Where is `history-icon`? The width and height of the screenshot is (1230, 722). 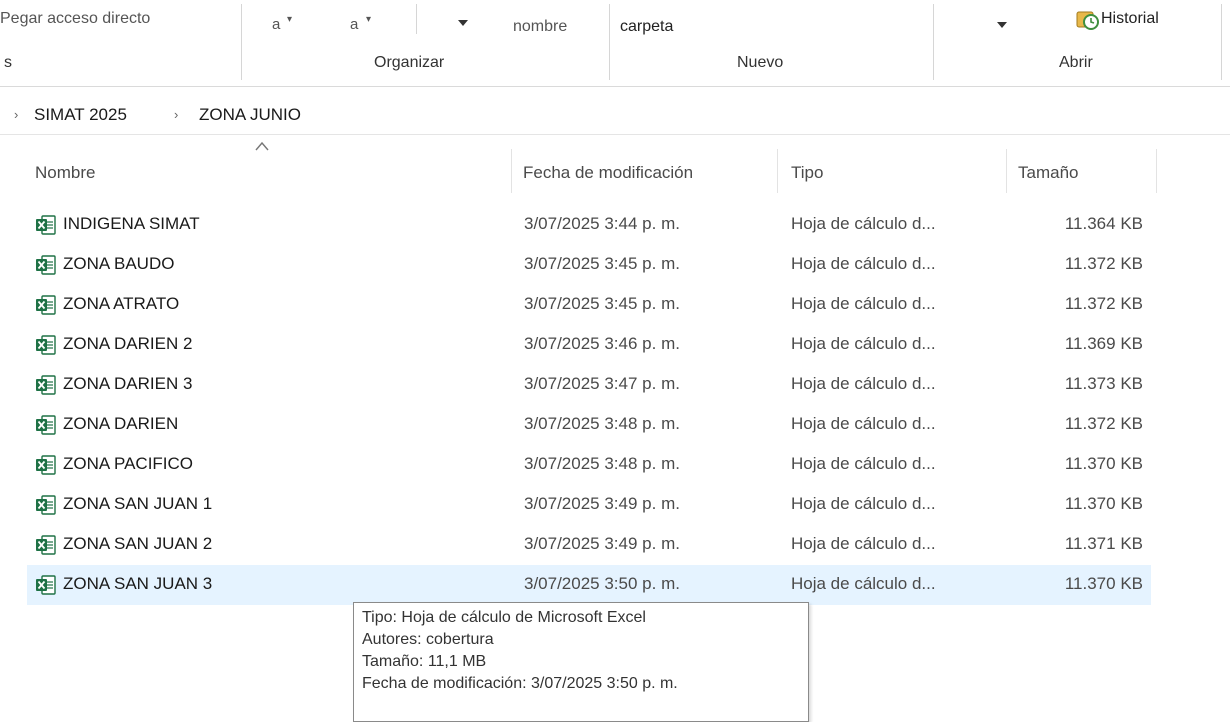 history-icon is located at coordinates (1087, 20).